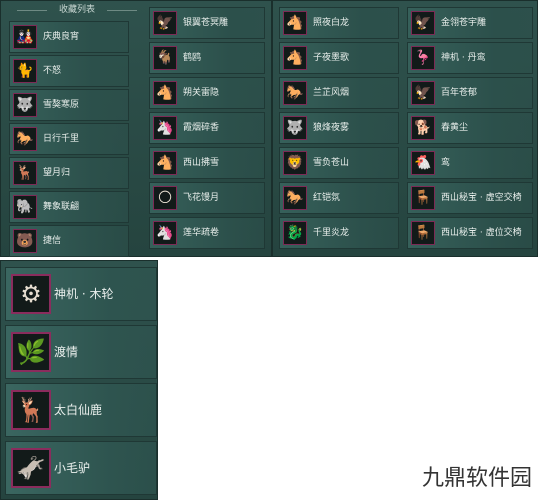  Describe the element at coordinates (61, 105) in the screenshot. I see `mount-name: 雪獒寒原` at that location.